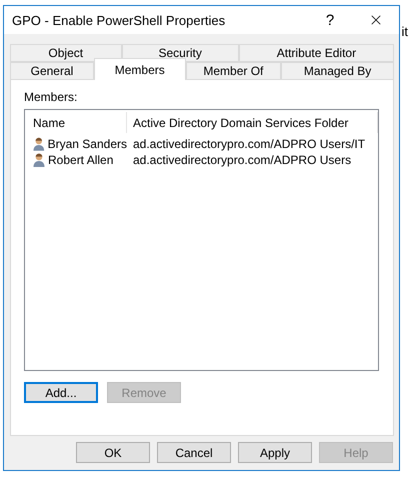 The width and height of the screenshot is (409, 479). Describe the element at coordinates (194, 452) in the screenshot. I see `dialog-button: Cancel` at that location.